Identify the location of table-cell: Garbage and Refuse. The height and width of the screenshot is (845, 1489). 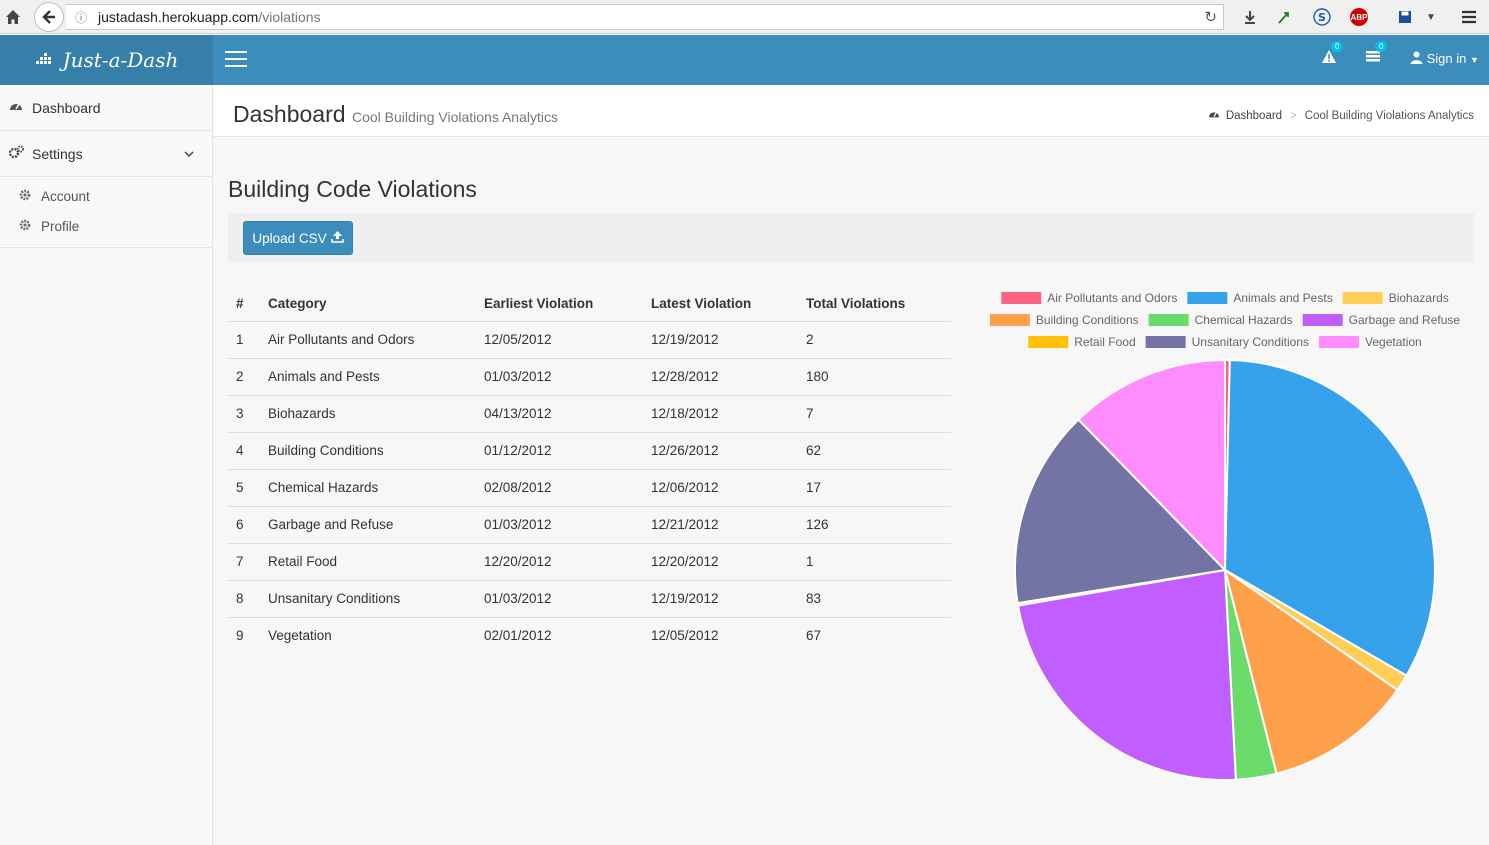
(376, 525).